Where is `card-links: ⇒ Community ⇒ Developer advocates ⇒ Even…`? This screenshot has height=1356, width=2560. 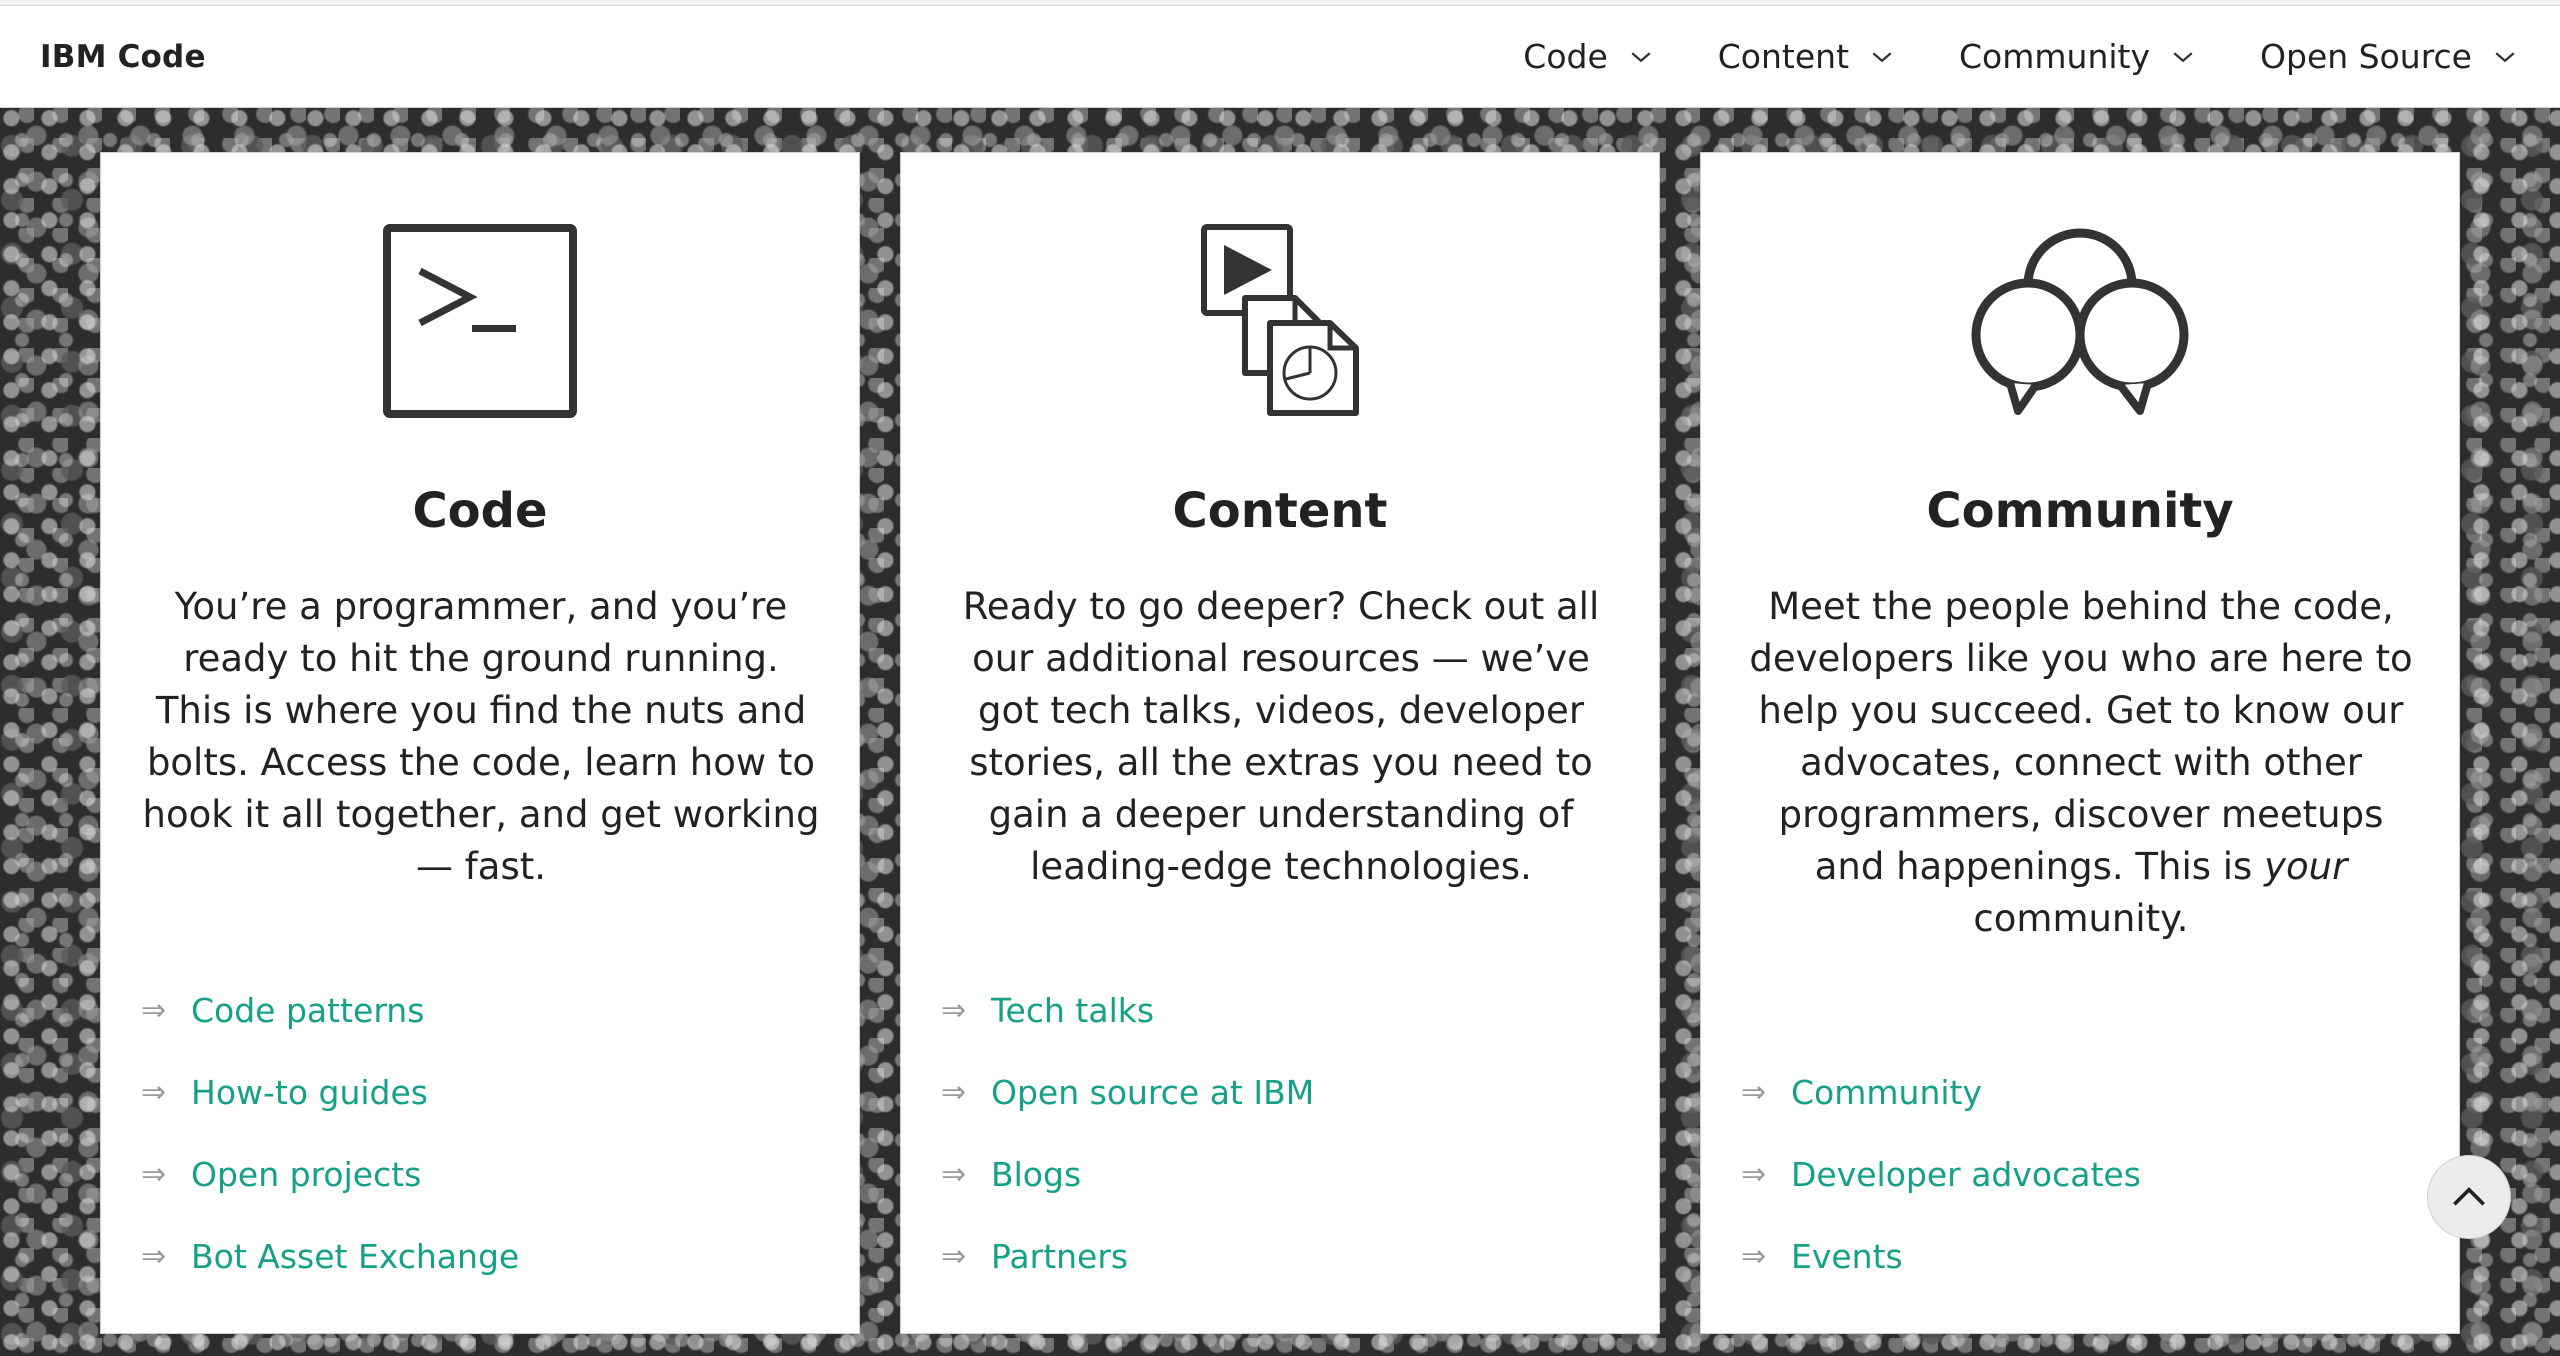
card-links: ⇒ Community ⇒ Developer advocates ⇒ Even… is located at coordinates (2081, 1174).